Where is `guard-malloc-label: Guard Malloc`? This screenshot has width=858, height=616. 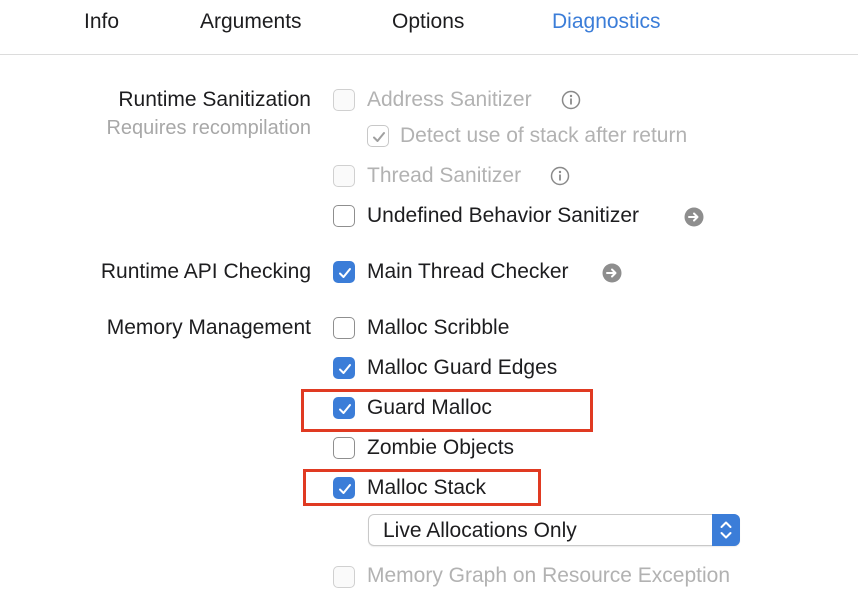 guard-malloc-label: Guard Malloc is located at coordinates (429, 407).